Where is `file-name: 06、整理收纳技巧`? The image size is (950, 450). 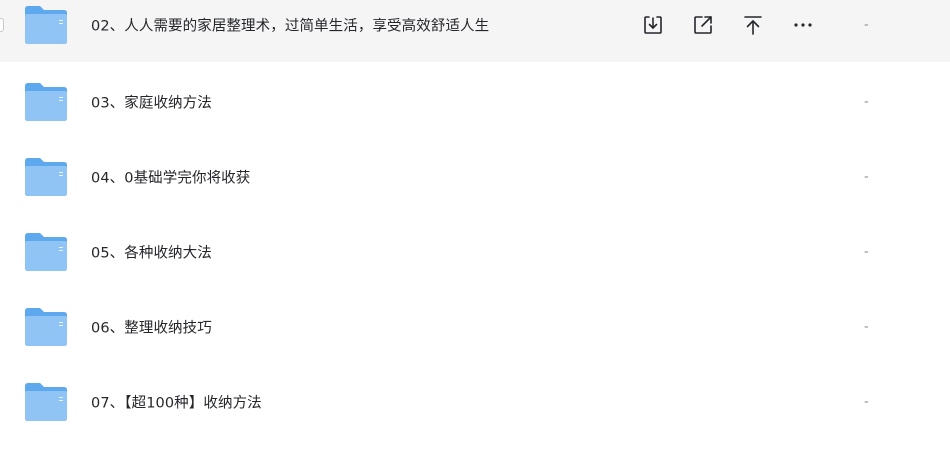 file-name: 06、整理收纳技巧 is located at coordinates (151, 326).